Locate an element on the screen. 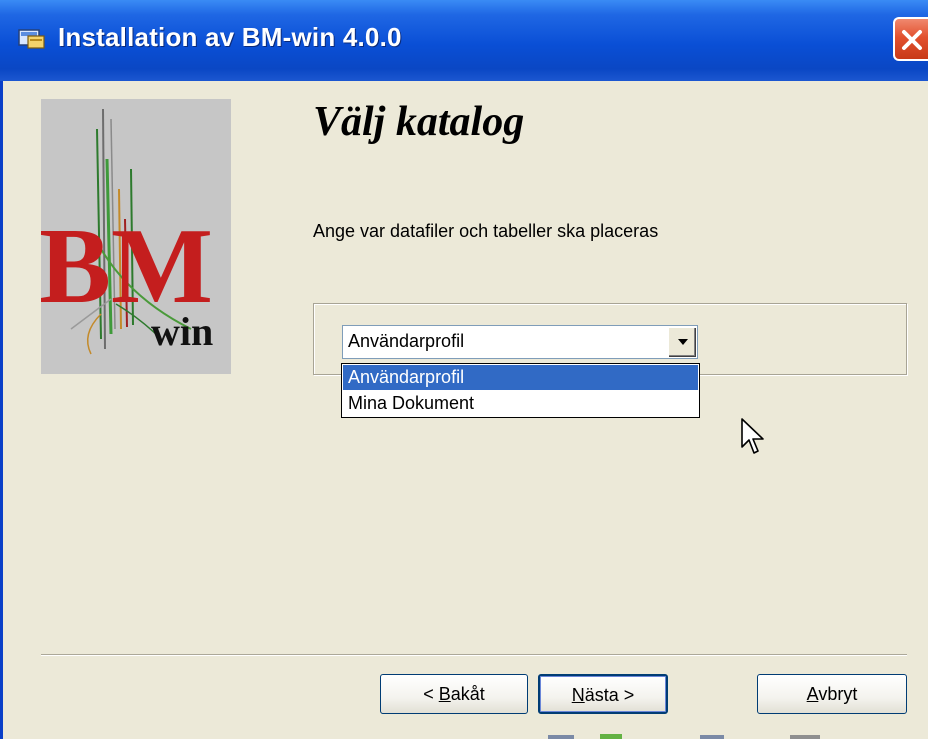 The height and width of the screenshot is (739, 928). dropdown-button is located at coordinates (682, 342).